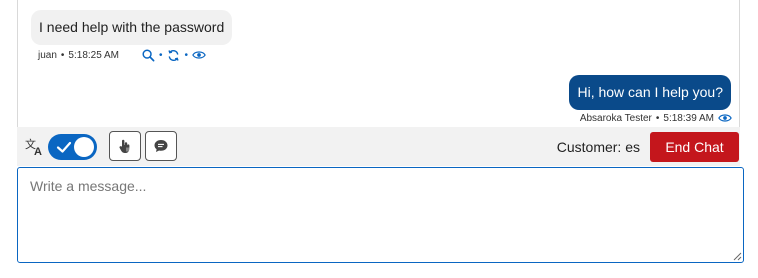  What do you see at coordinates (737, 256) in the screenshot?
I see `resize-grip-icon` at bounding box center [737, 256].